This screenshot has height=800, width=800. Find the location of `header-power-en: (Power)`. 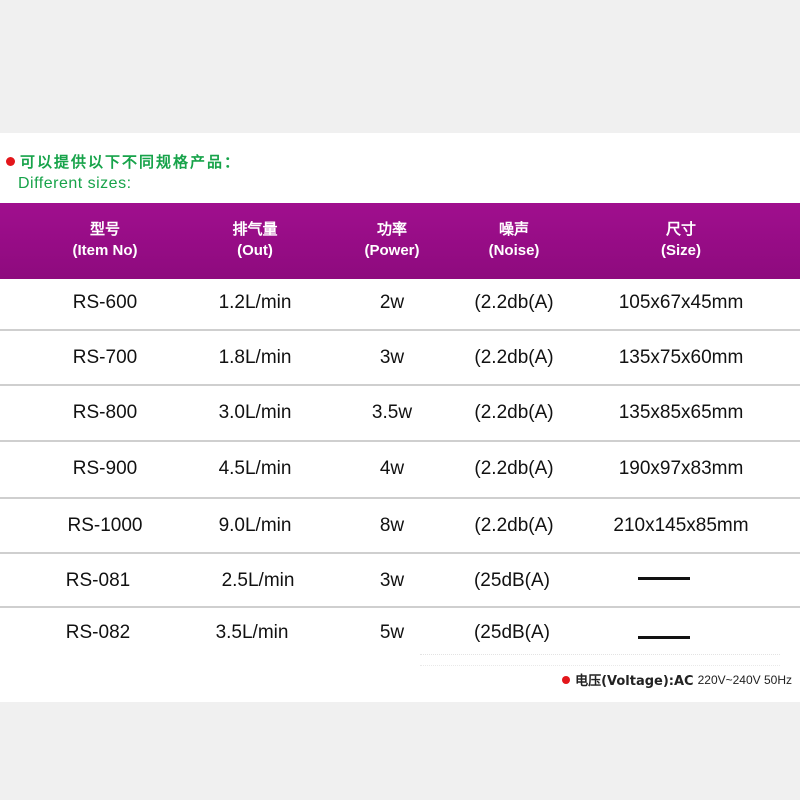

header-power-en: (Power) is located at coordinates (392, 250).